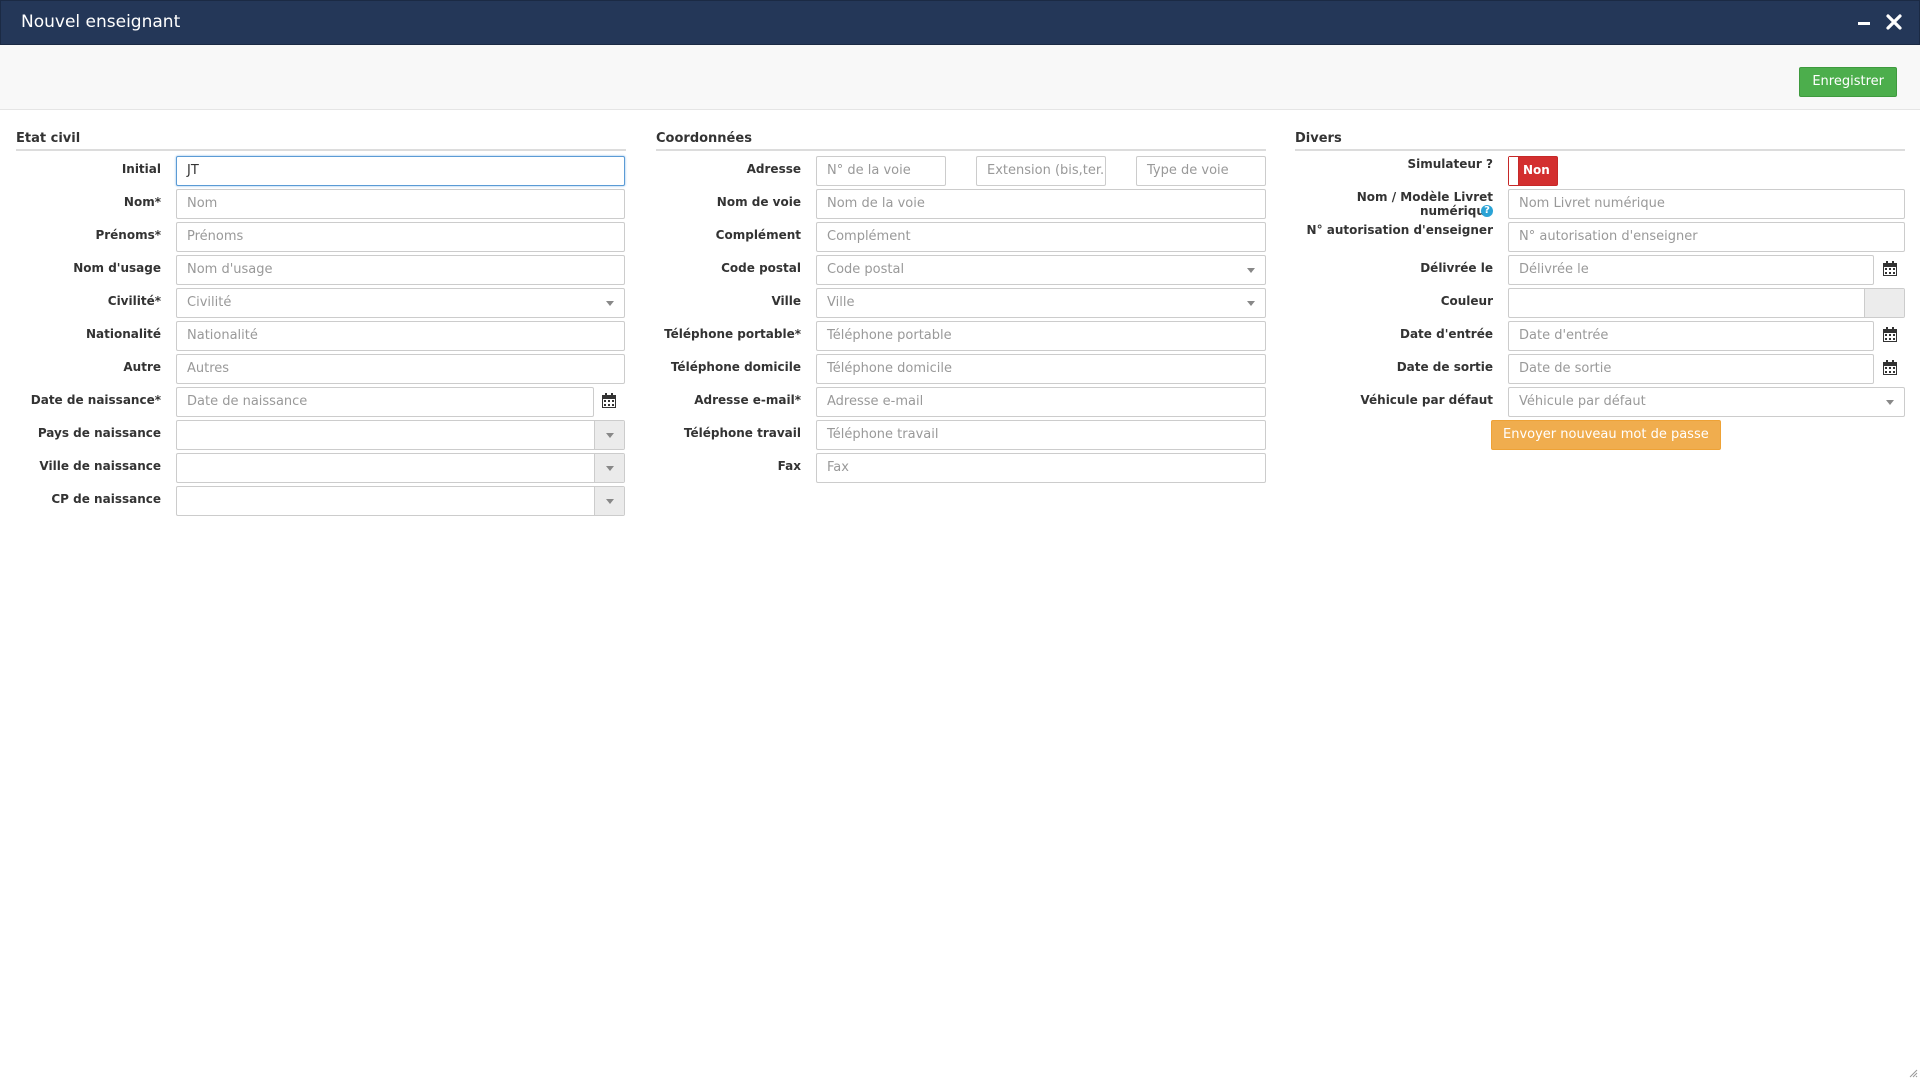 This screenshot has width=1920, height=1080. Describe the element at coordinates (1913, 1073) in the screenshot. I see `resize-grip-icon` at that location.